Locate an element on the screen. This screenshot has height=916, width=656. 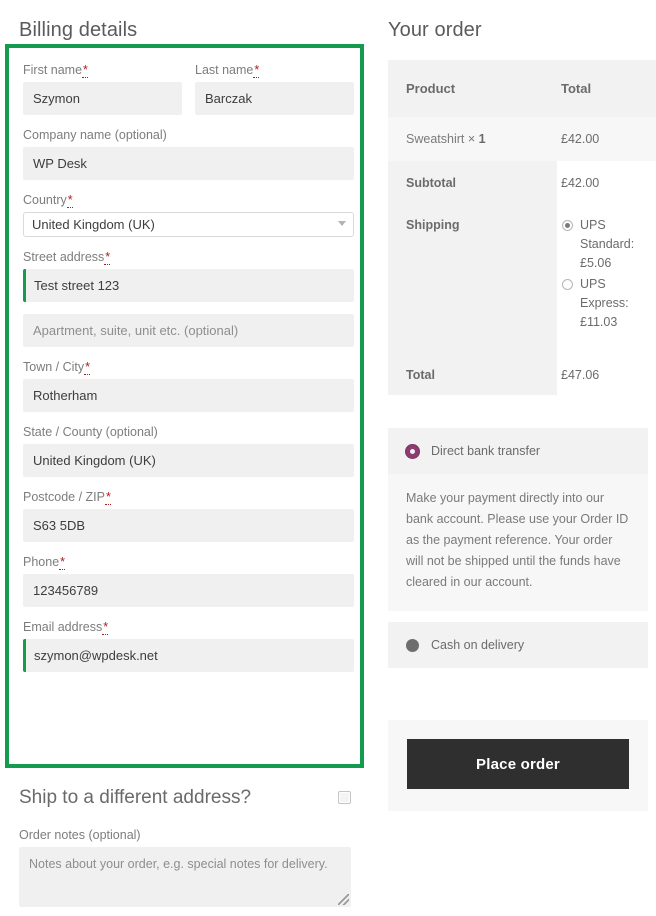
shipping-option-ups-express: UPS Express: £11.03 is located at coordinates (608, 303).